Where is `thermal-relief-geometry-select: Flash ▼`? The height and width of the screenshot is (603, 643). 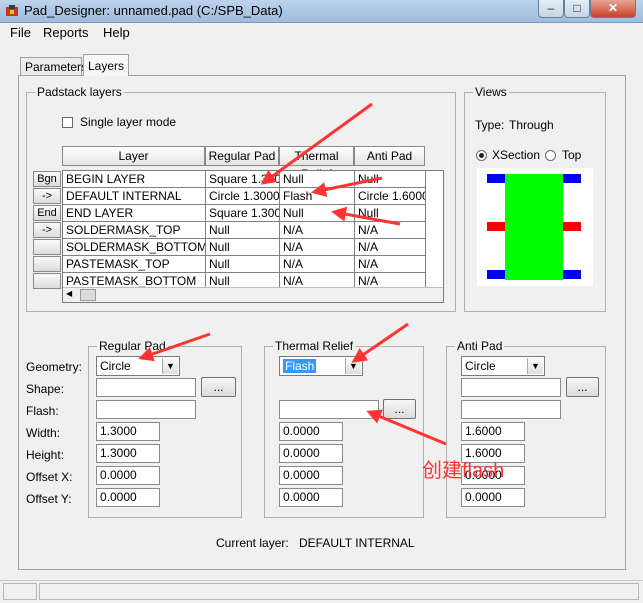
thermal-relief-geometry-select: Flash ▼ is located at coordinates (321, 366).